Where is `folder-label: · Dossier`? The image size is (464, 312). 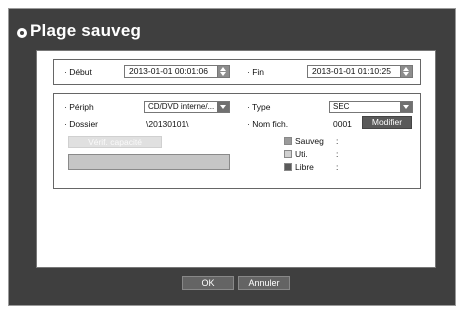 folder-label: · Dossier is located at coordinates (81, 124).